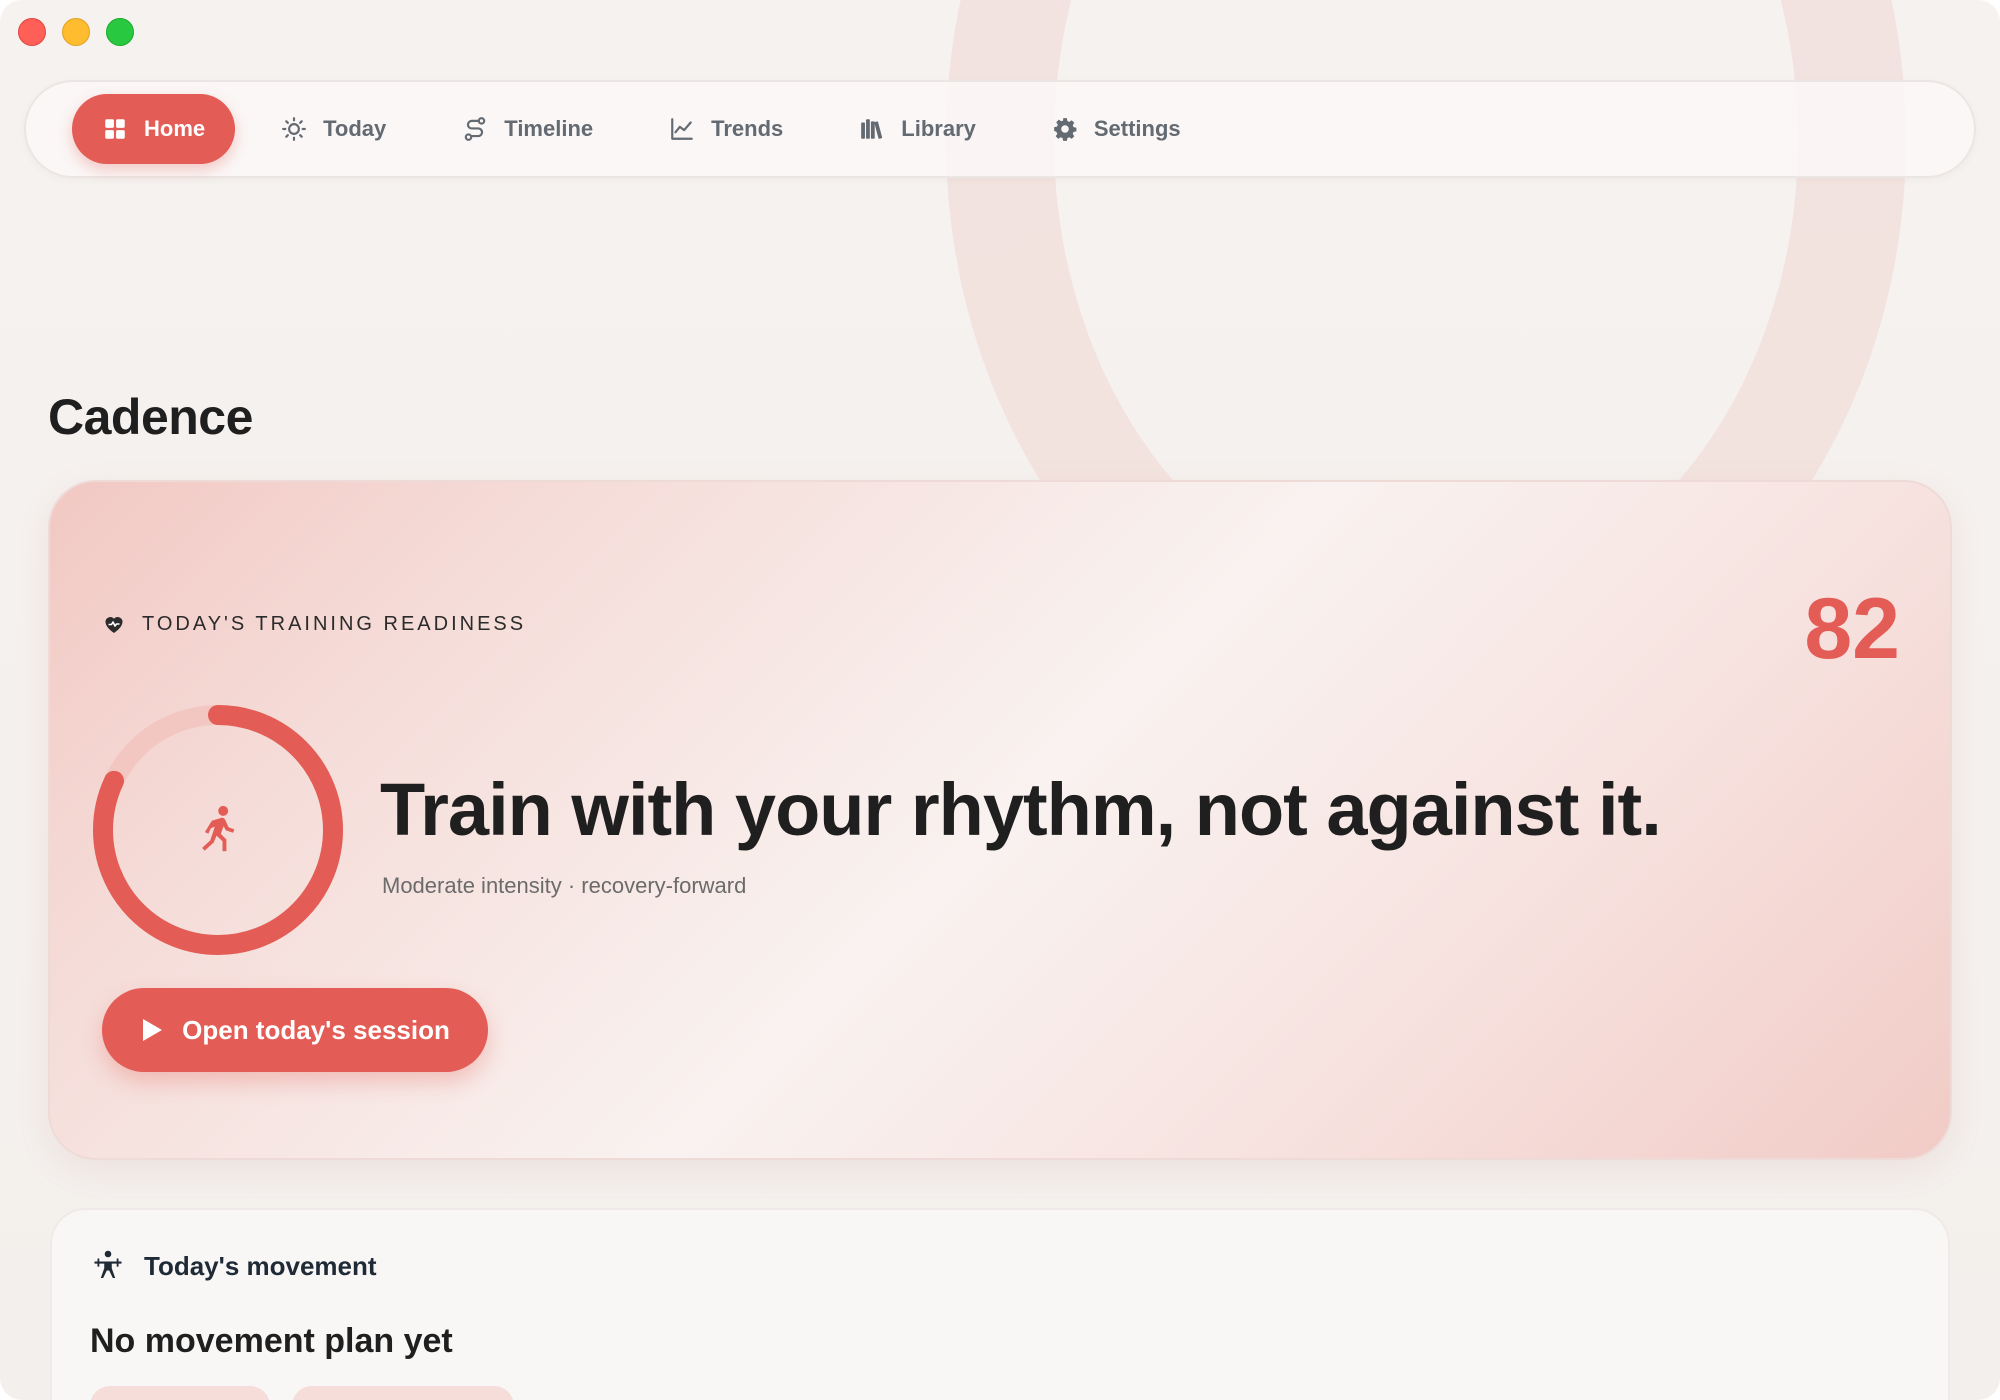 Image resolution: width=2000 pixels, height=1400 pixels. I want to click on gear-icon, so click(1065, 129).